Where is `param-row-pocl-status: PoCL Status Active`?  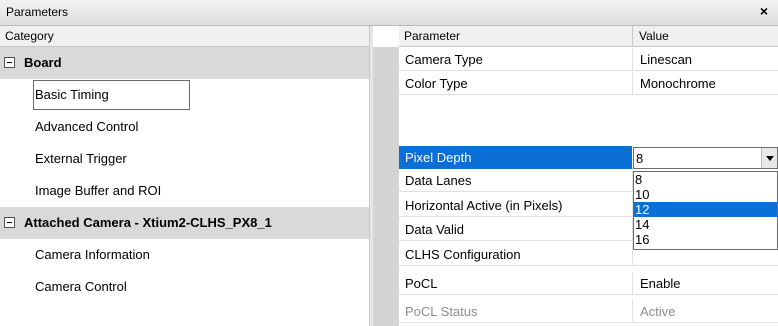 param-row-pocl-status: PoCL Status Active is located at coordinates (588, 311).